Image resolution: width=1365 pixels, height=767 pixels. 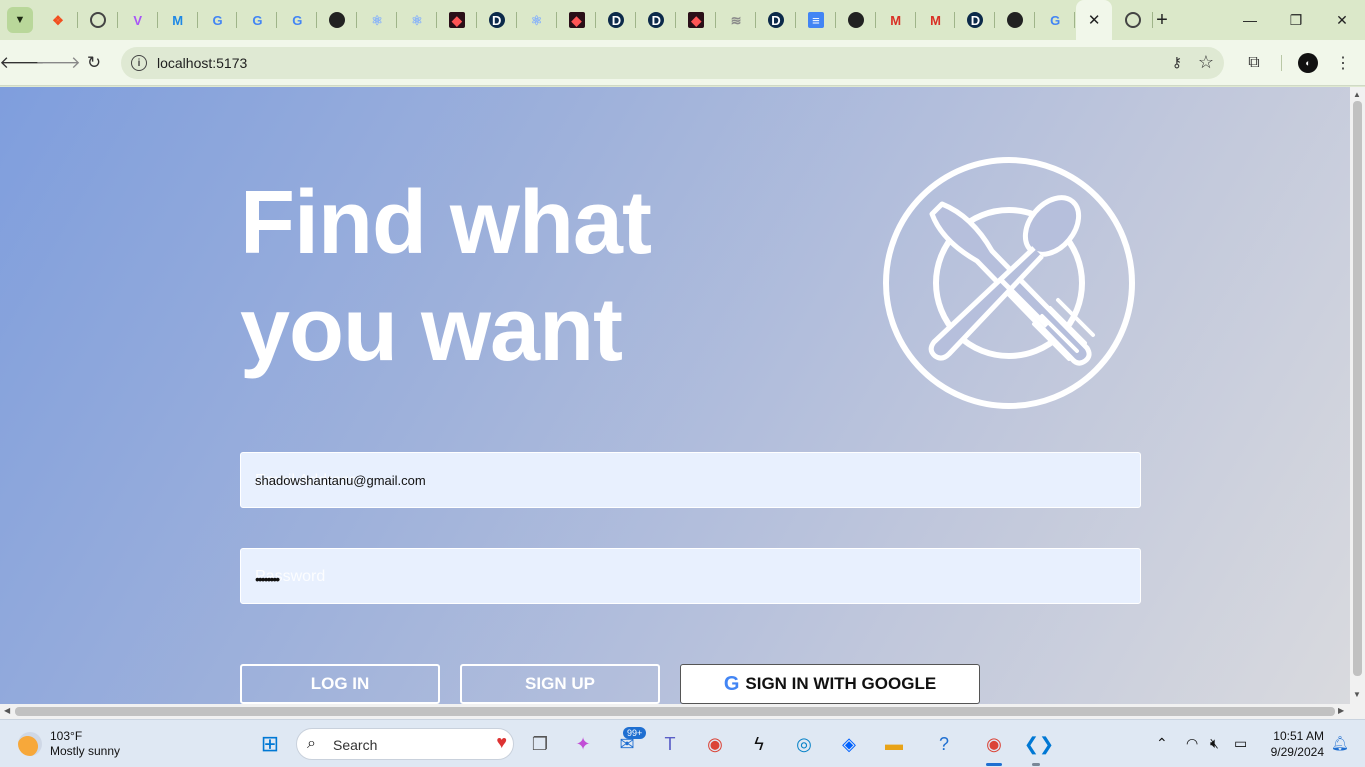 What do you see at coordinates (1341, 710) in the screenshot?
I see `scroll-right-arrow-icon: ▶` at bounding box center [1341, 710].